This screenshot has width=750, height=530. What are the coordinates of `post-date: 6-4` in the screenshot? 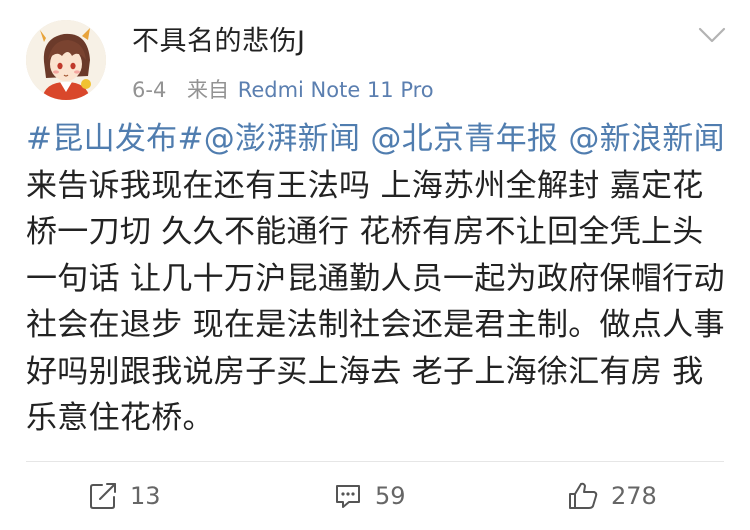 It's located at (149, 90).